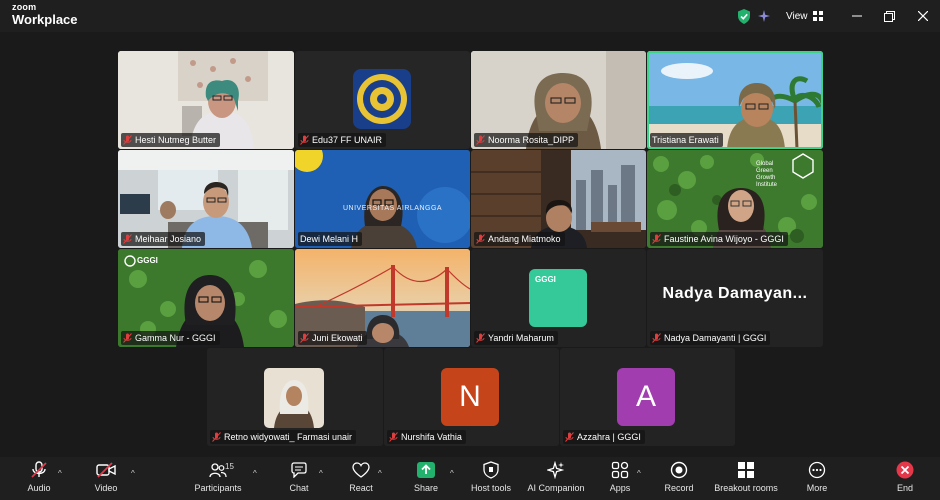 The image size is (940, 500). Describe the element at coordinates (857, 16) in the screenshot. I see `minimize-button` at that location.